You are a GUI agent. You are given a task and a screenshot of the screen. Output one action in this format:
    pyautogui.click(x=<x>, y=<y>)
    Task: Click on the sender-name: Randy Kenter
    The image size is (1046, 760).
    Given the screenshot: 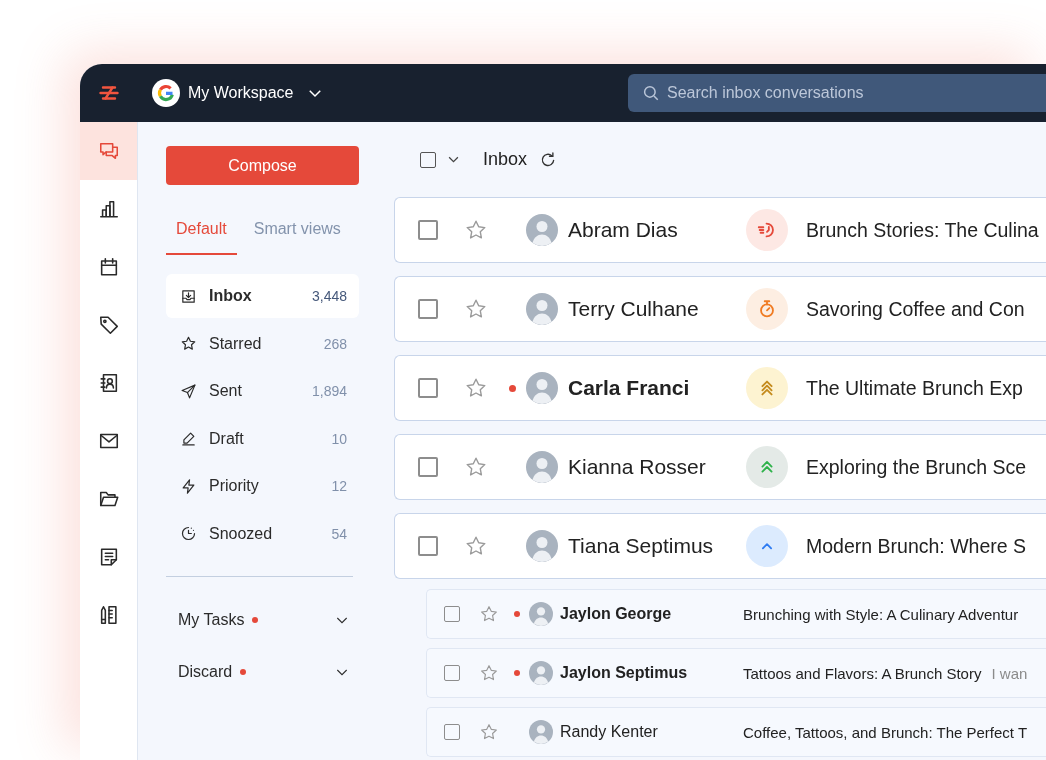 What is the action you would take?
    pyautogui.click(x=609, y=731)
    